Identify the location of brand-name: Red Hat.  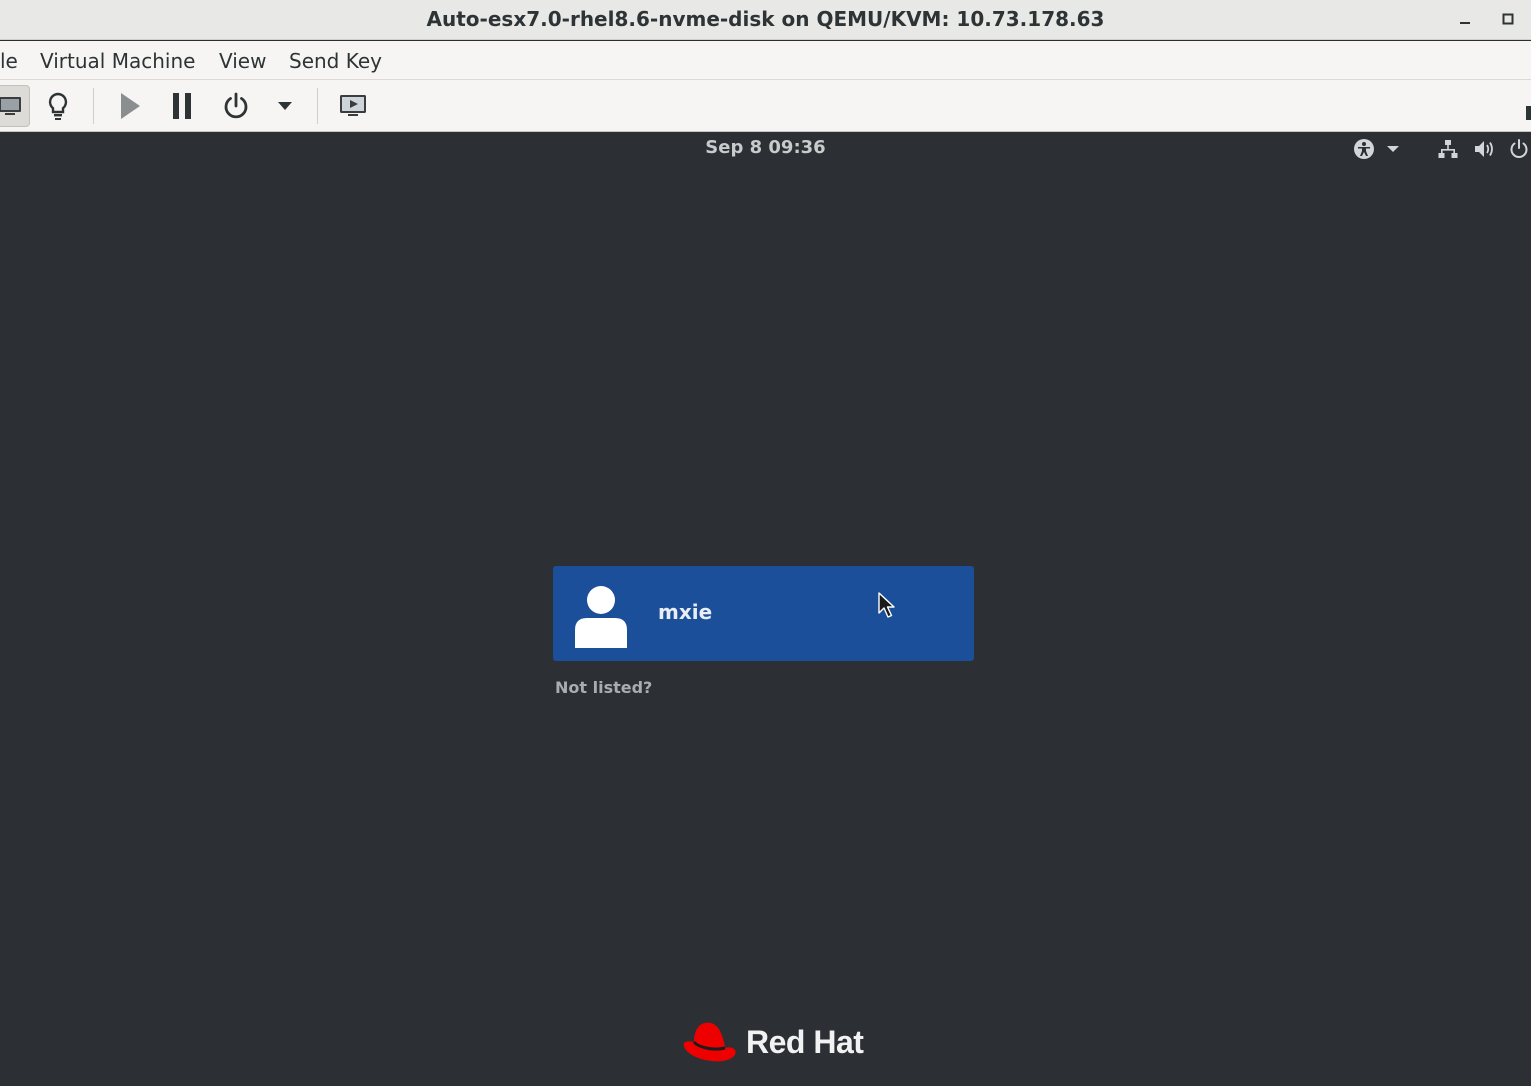
(805, 1041).